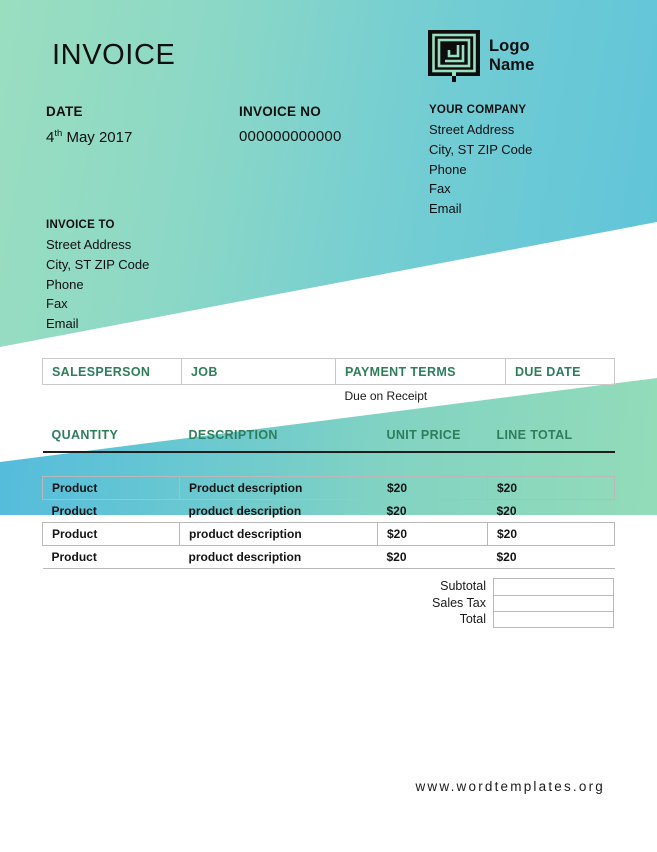 The height and width of the screenshot is (852, 657). What do you see at coordinates (459, 602) in the screenshot?
I see `sales-tax-label: Sales Tax` at bounding box center [459, 602].